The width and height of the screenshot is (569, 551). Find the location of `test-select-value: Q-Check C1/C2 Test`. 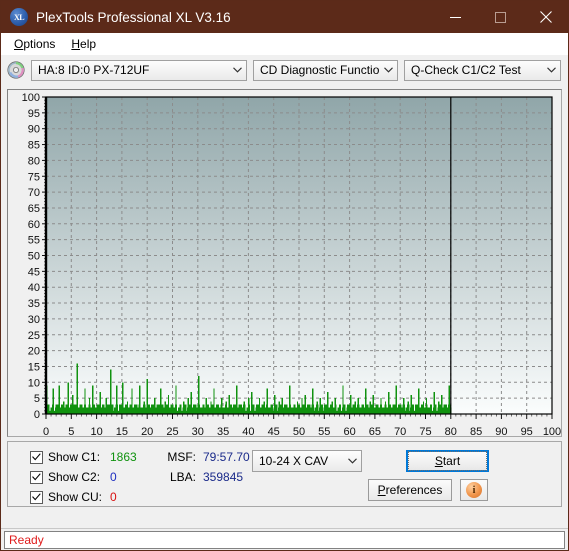

test-select-value: Q-Check C1/C2 Test is located at coordinates (466, 70).